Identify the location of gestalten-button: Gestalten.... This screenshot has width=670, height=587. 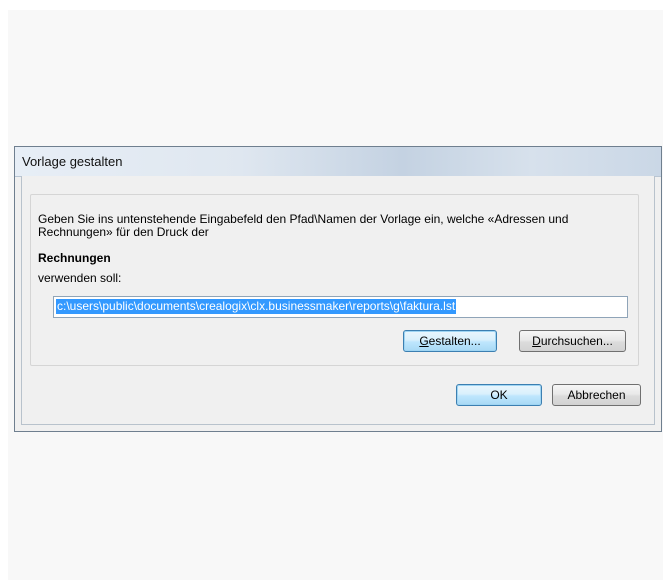
(450, 341).